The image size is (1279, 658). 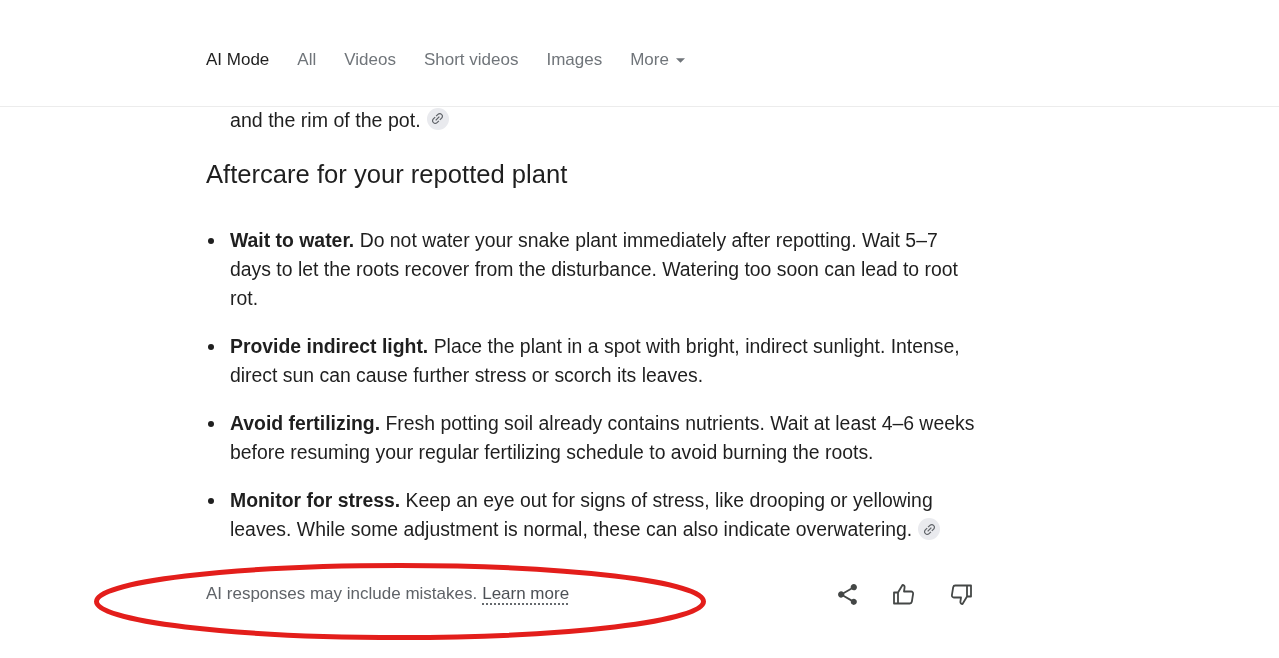 What do you see at coordinates (604, 515) in the screenshot?
I see `bullet-text: Monitor for stress. Keep an eye out for signs of stress, like drooping or yellowing leaves. While some adjustment is normal, these can also indicate overwatering.` at bounding box center [604, 515].